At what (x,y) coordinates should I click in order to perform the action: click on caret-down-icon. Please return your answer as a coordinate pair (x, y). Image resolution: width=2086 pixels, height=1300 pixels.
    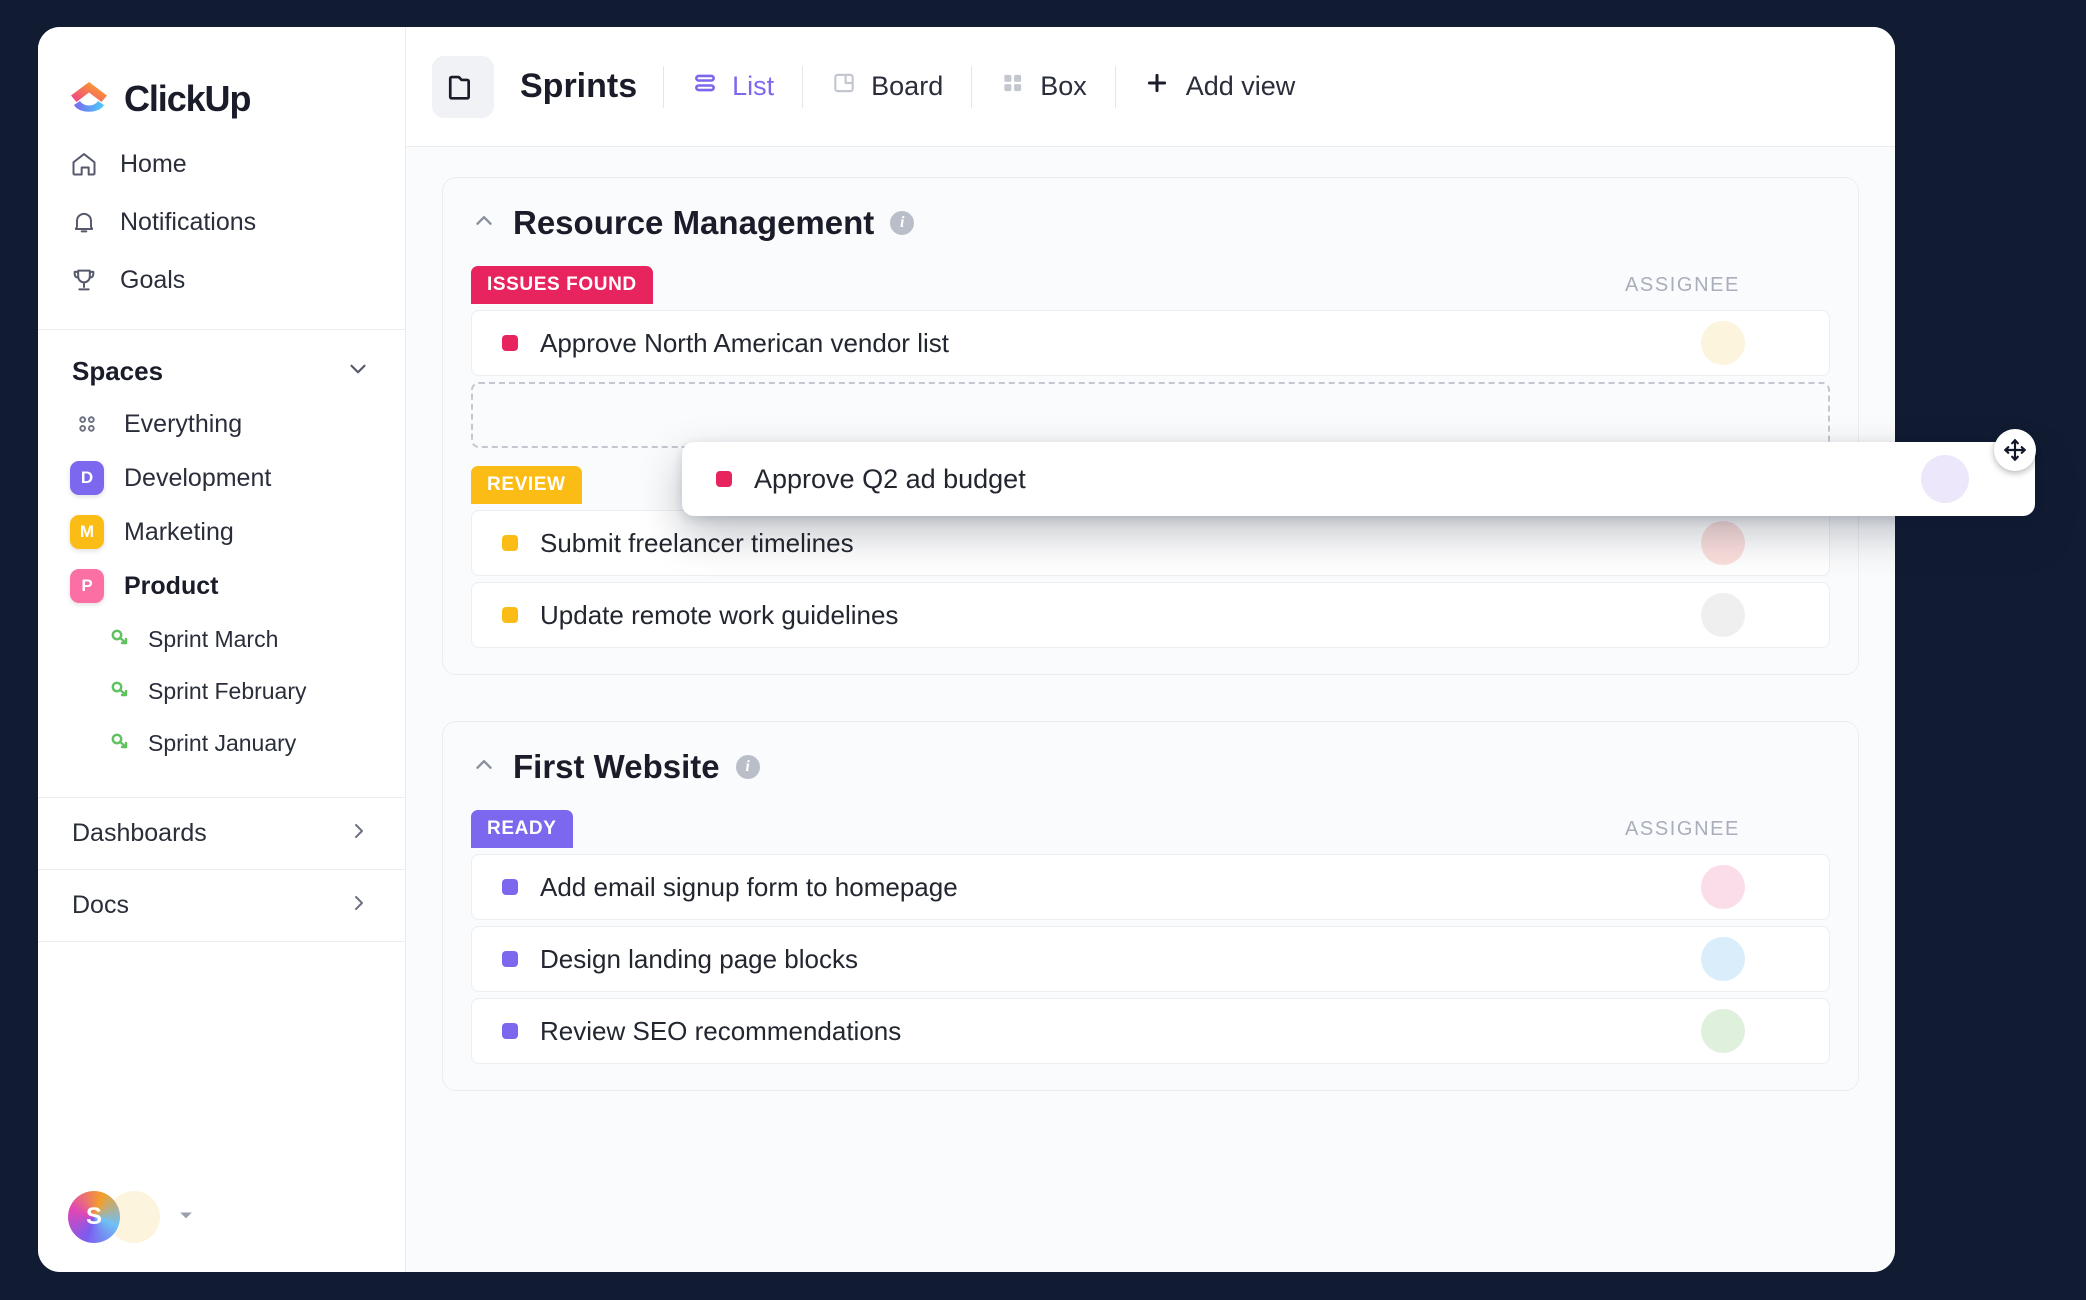
    Looking at the image, I should click on (186, 1217).